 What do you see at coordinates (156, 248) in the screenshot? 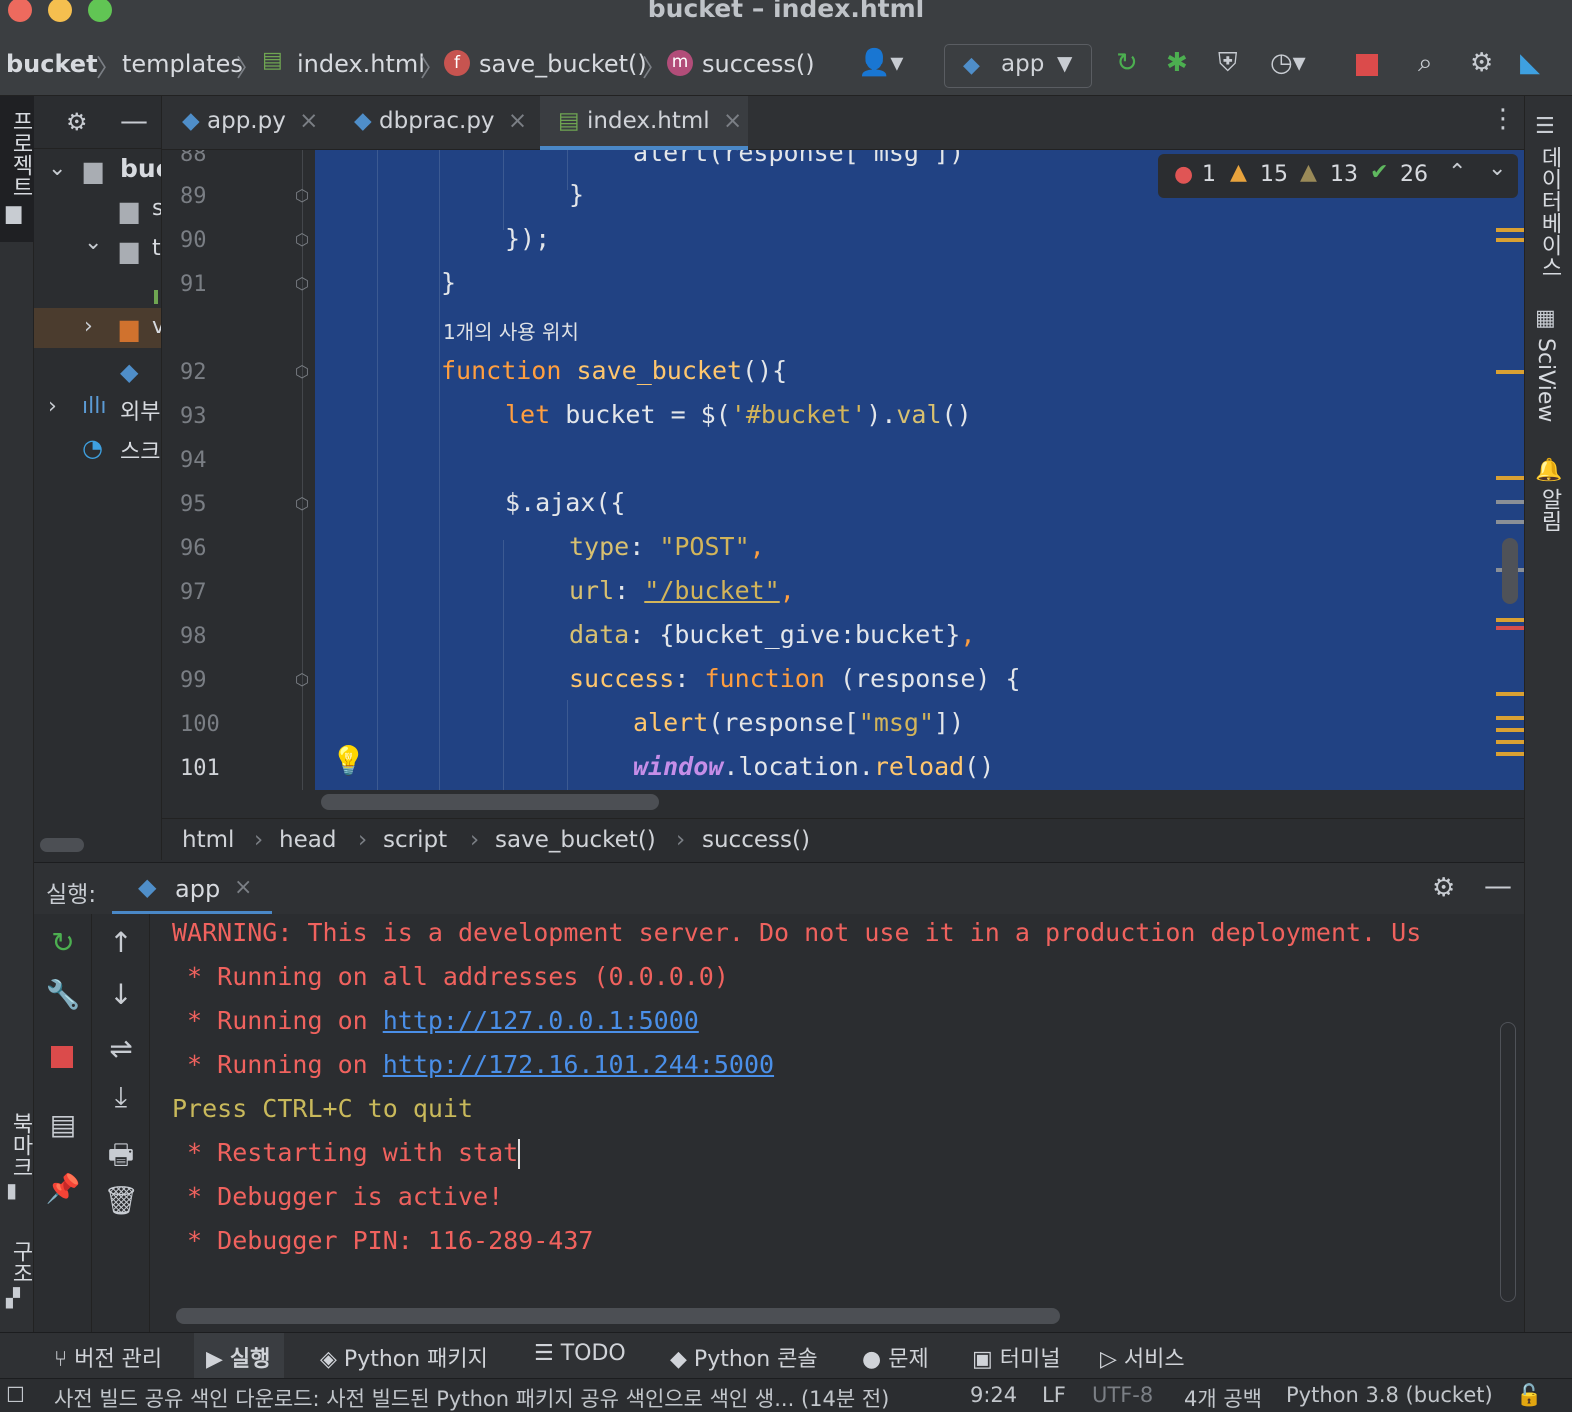
I see `tree-item: t` at bounding box center [156, 248].